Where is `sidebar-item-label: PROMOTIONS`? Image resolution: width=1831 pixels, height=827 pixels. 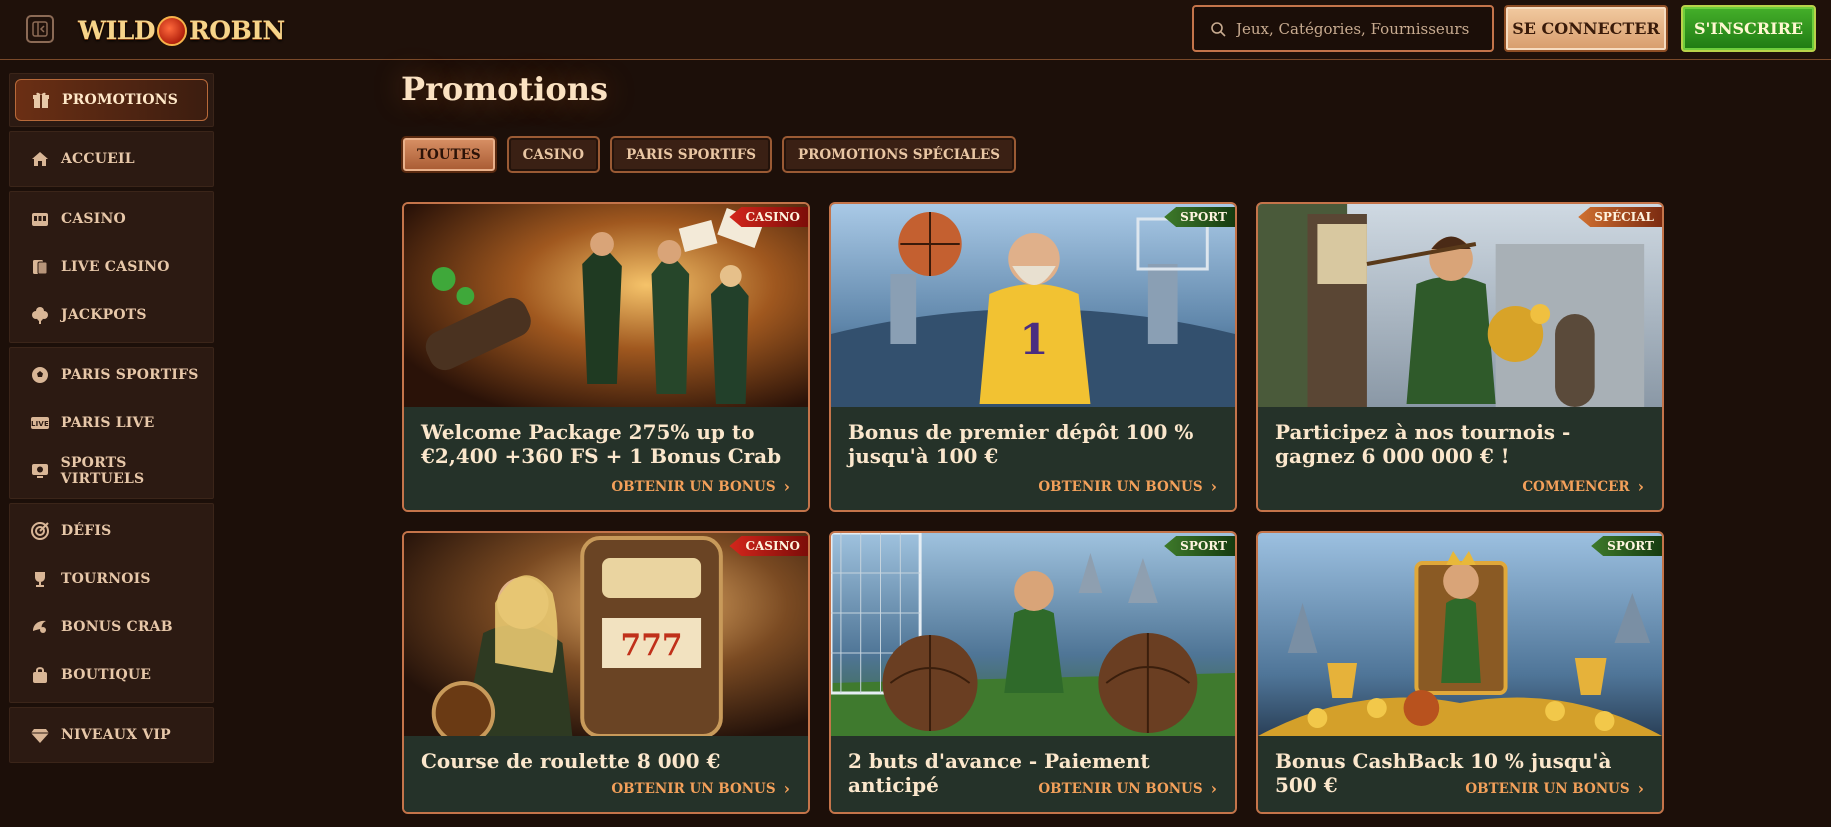
sidebar-item-label: PROMOTIONS is located at coordinates (120, 100).